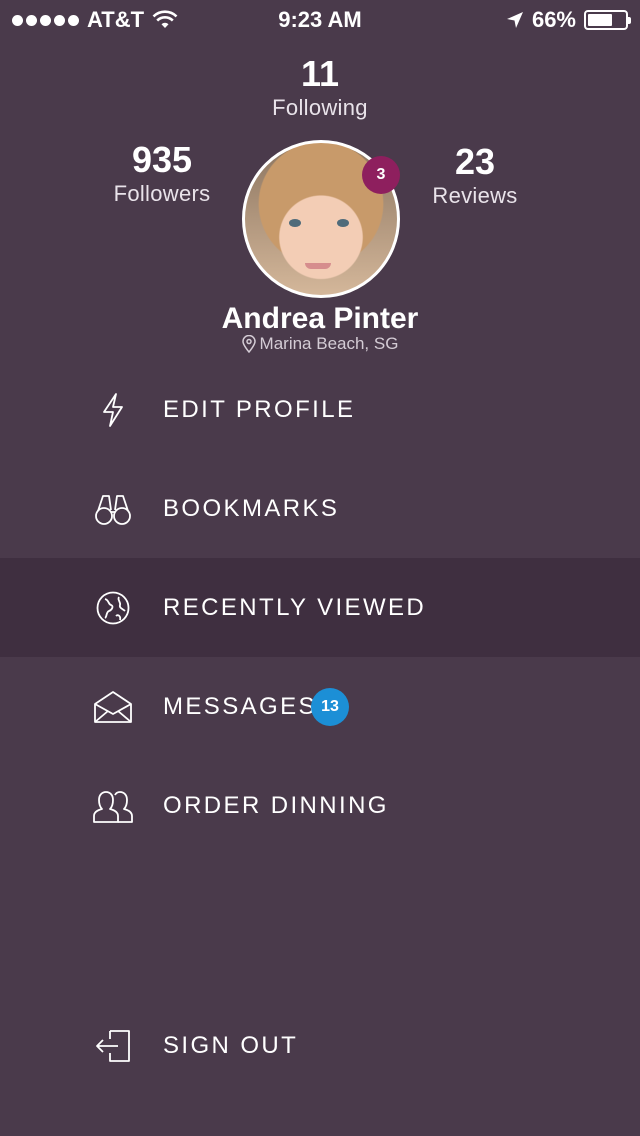 The image size is (640, 1136). Describe the element at coordinates (113, 608) in the screenshot. I see `globe-icon` at that location.